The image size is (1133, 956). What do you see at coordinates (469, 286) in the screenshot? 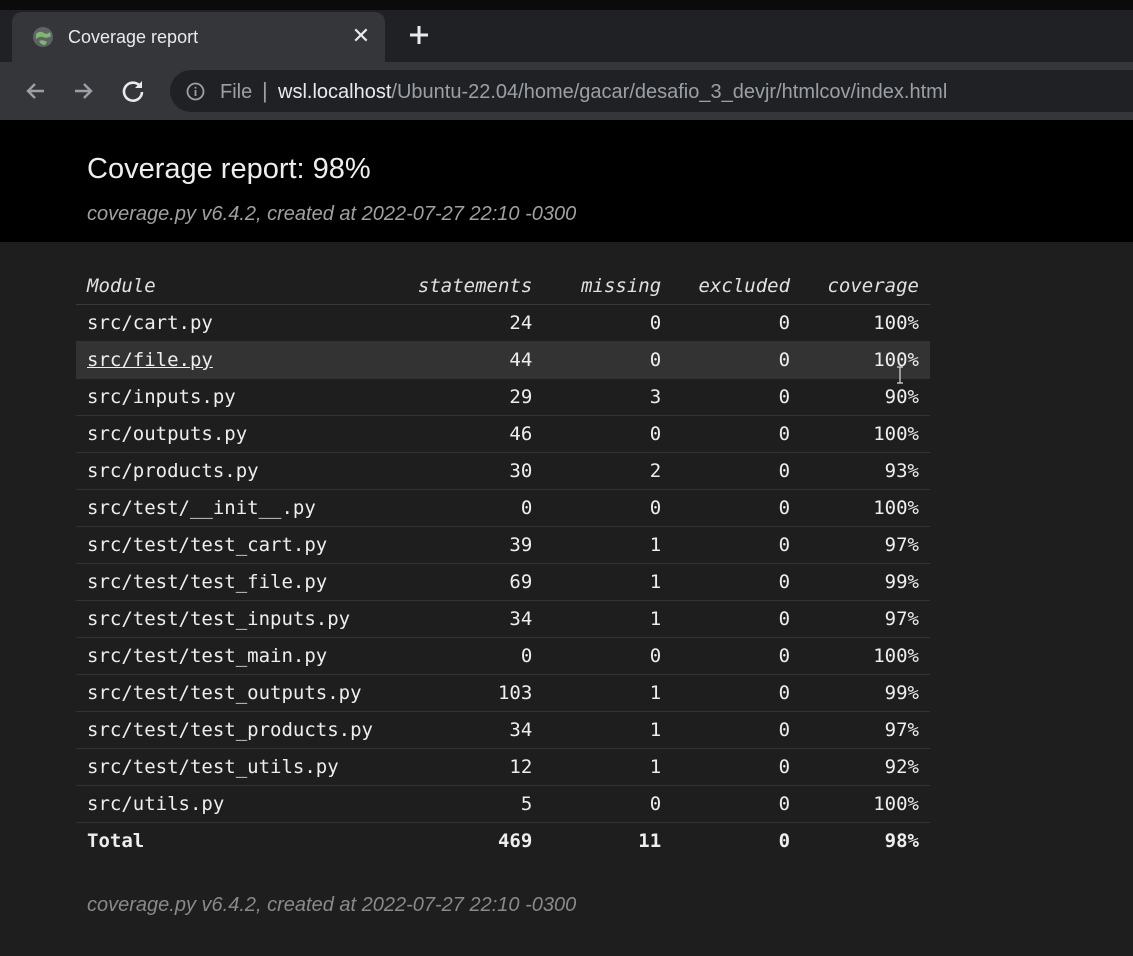
I see `column-header-statements: statements` at bounding box center [469, 286].